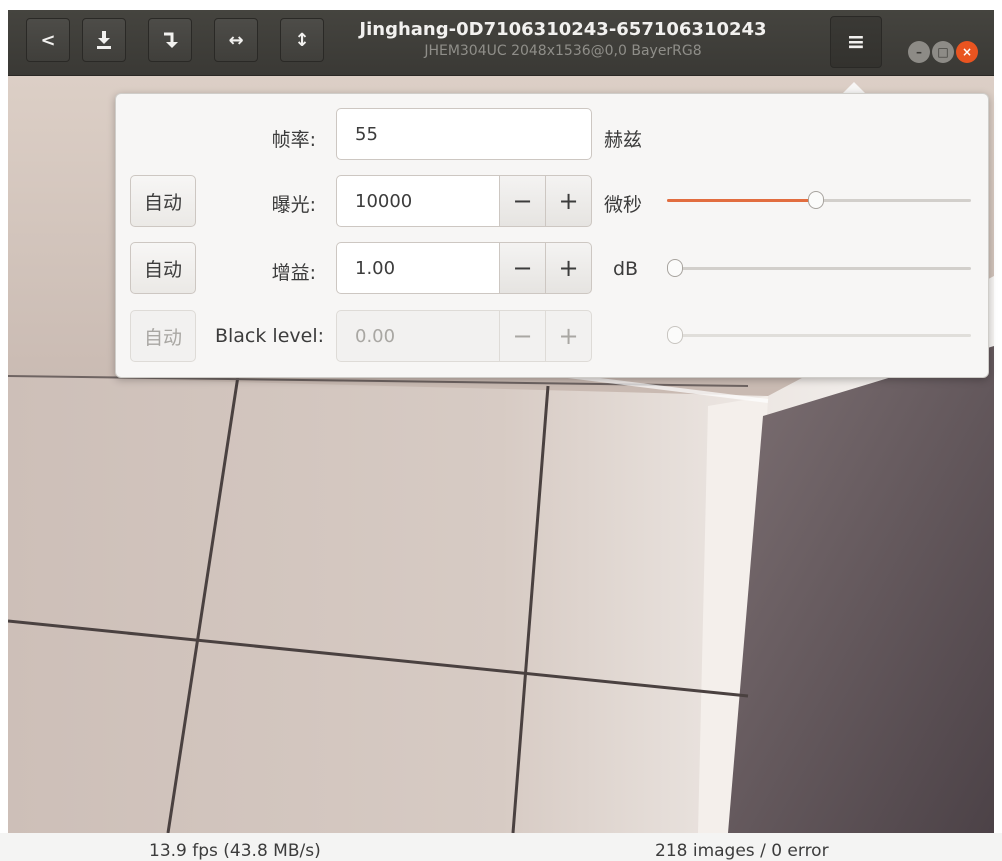  I want to click on hamburger-menu-icon: ≡, so click(856, 42).